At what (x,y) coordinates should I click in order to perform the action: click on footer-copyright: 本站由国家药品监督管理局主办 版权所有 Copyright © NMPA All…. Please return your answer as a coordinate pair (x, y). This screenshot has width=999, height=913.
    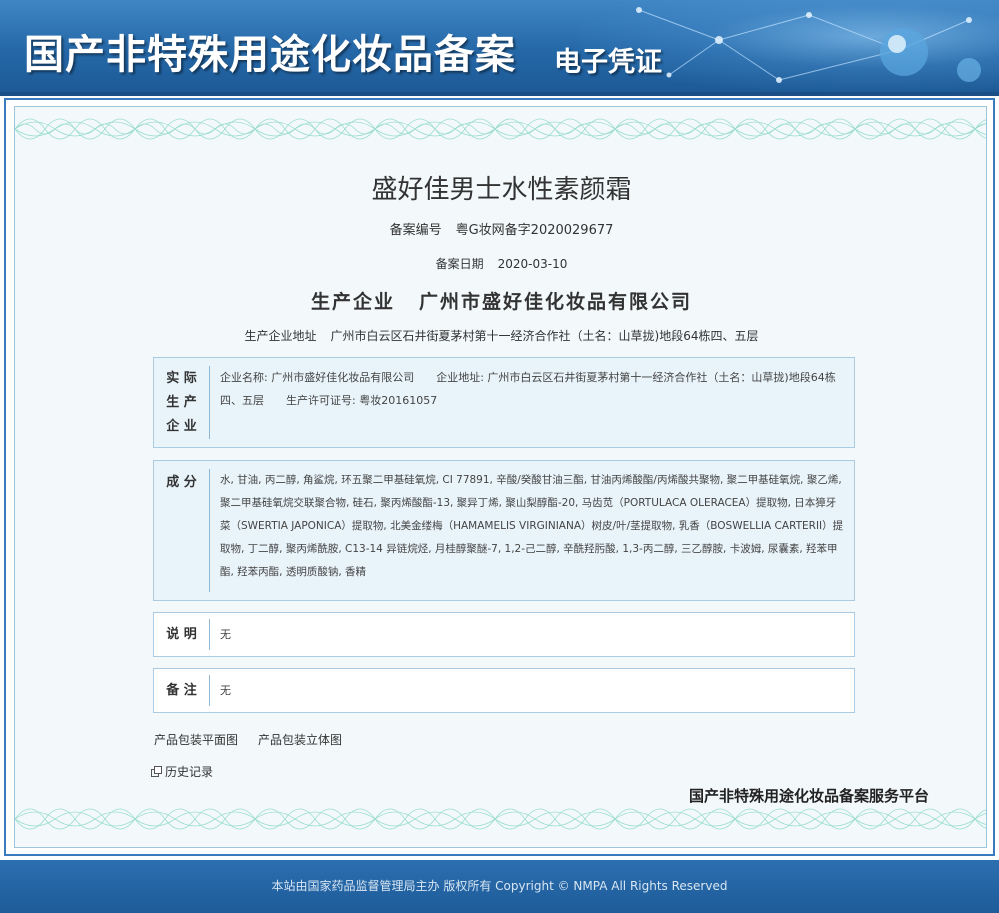
    Looking at the image, I should click on (499, 886).